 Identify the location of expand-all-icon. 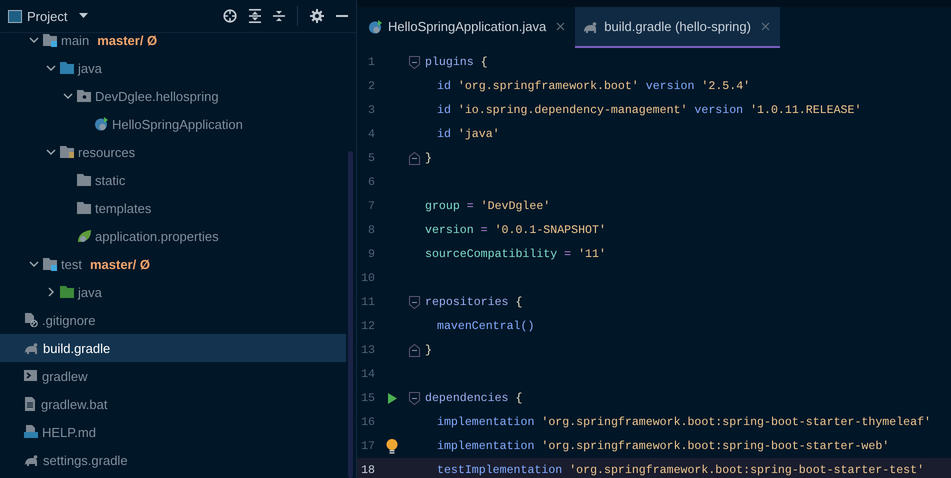
(255, 16).